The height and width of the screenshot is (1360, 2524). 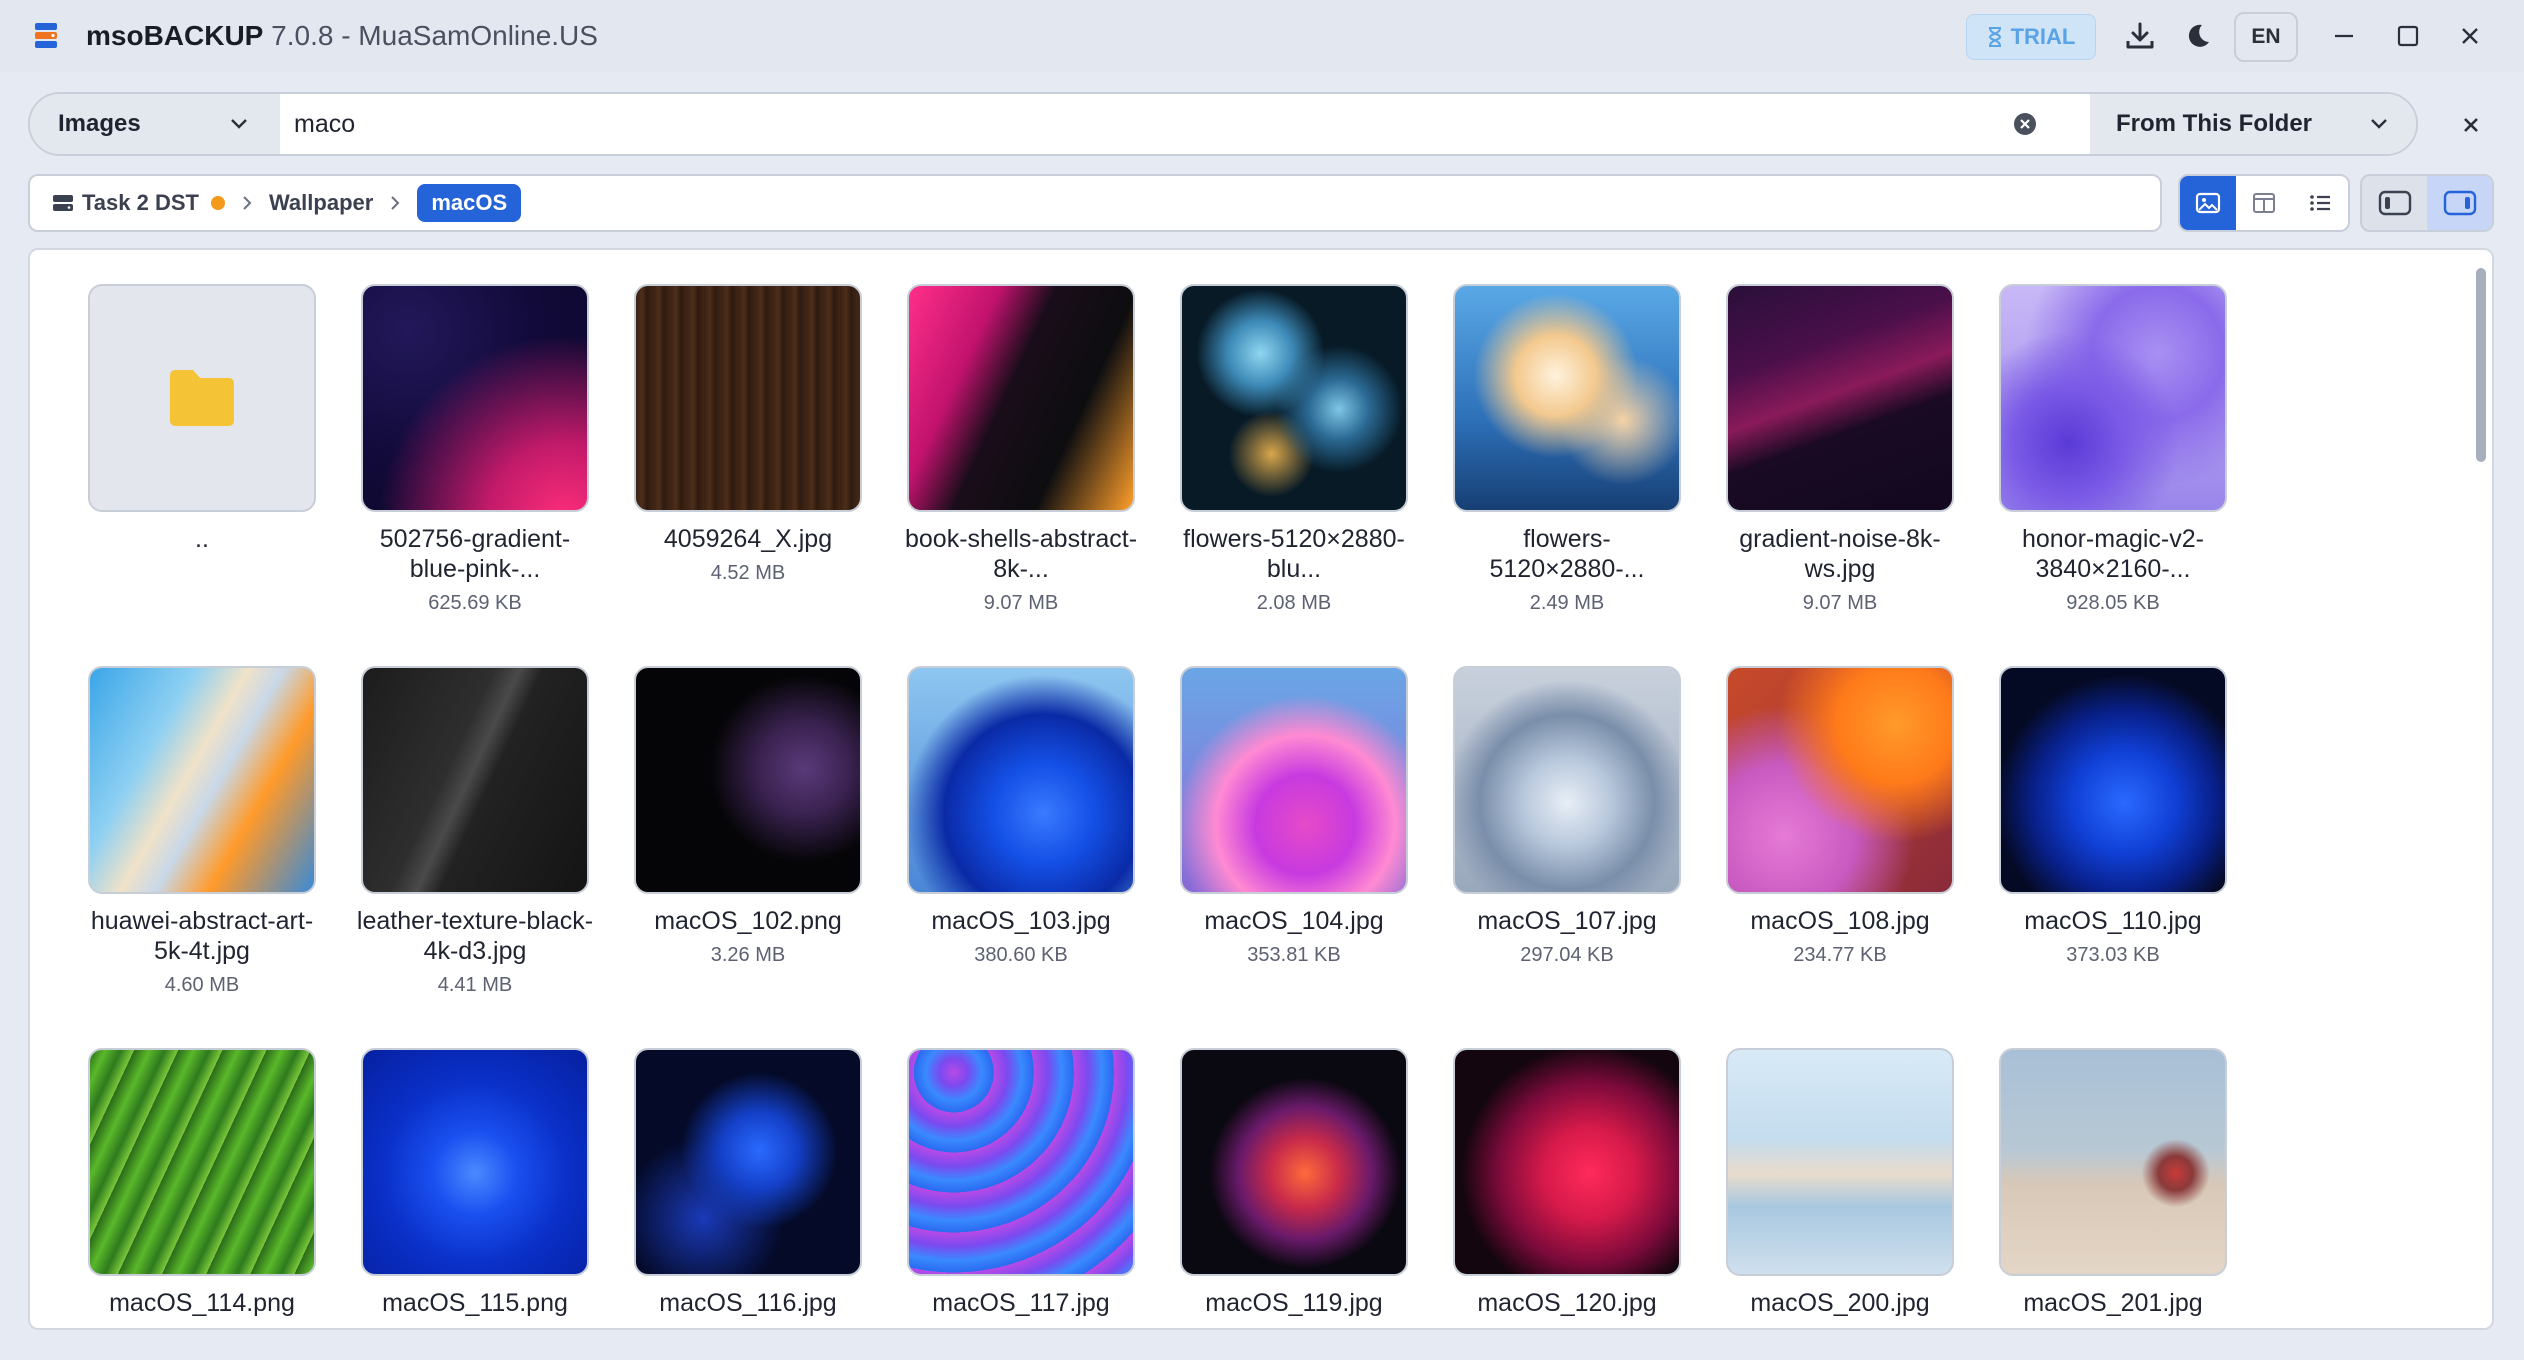 I want to click on moon-icon, so click(x=2198, y=35).